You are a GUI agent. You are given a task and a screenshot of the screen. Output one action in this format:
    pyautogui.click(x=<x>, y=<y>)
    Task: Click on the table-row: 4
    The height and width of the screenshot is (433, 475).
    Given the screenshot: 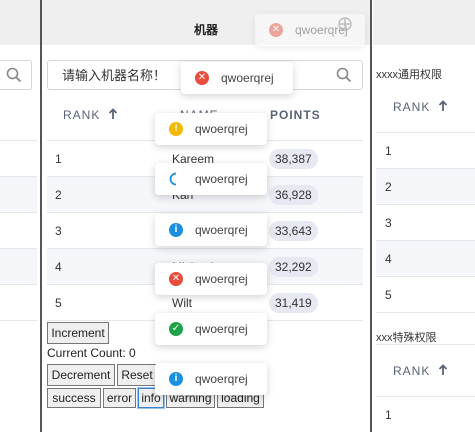 What is the action you would take?
    pyautogui.click(x=425, y=258)
    